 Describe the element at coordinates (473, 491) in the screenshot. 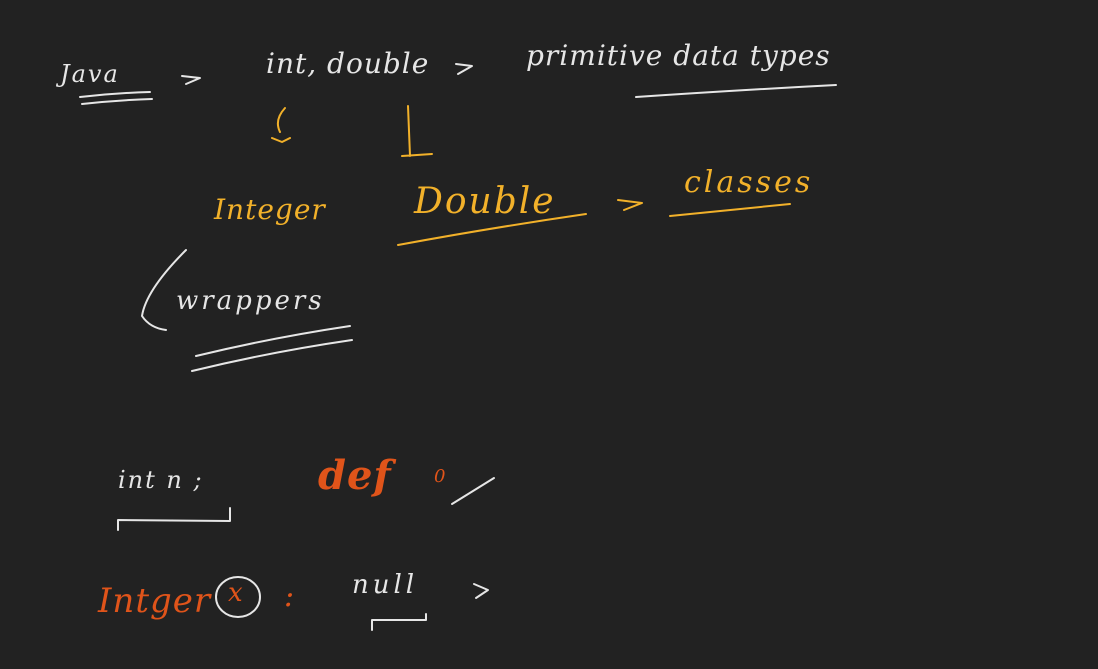

I see `default-slash` at that location.